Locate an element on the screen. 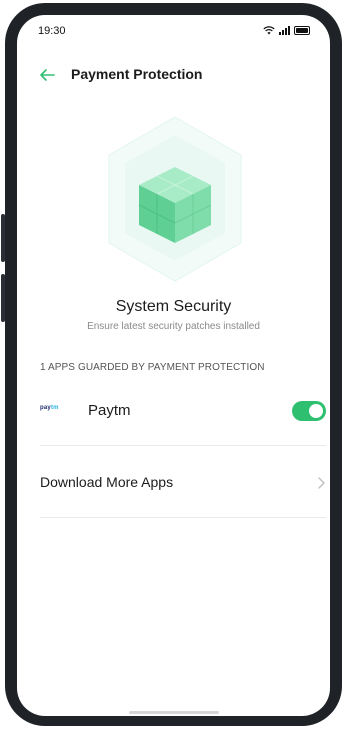  logo-text-a: pay is located at coordinates (45, 408).